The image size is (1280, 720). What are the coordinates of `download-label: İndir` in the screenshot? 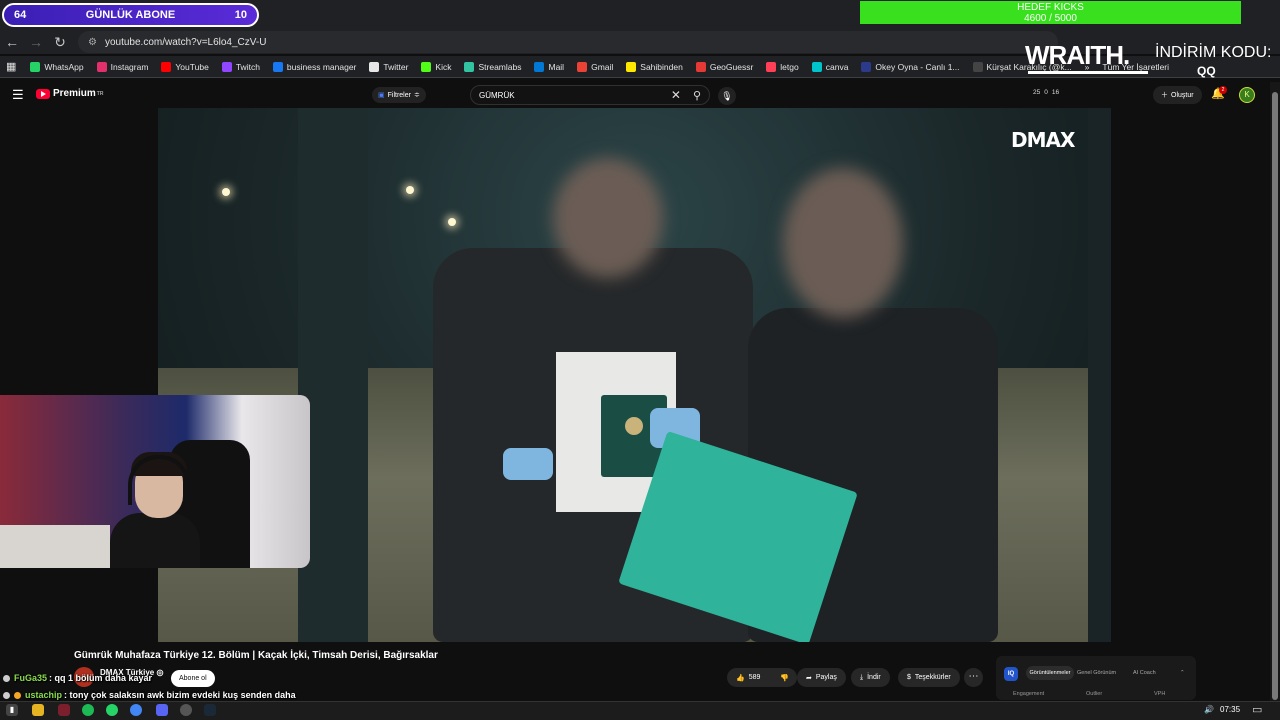 It's located at (874, 677).